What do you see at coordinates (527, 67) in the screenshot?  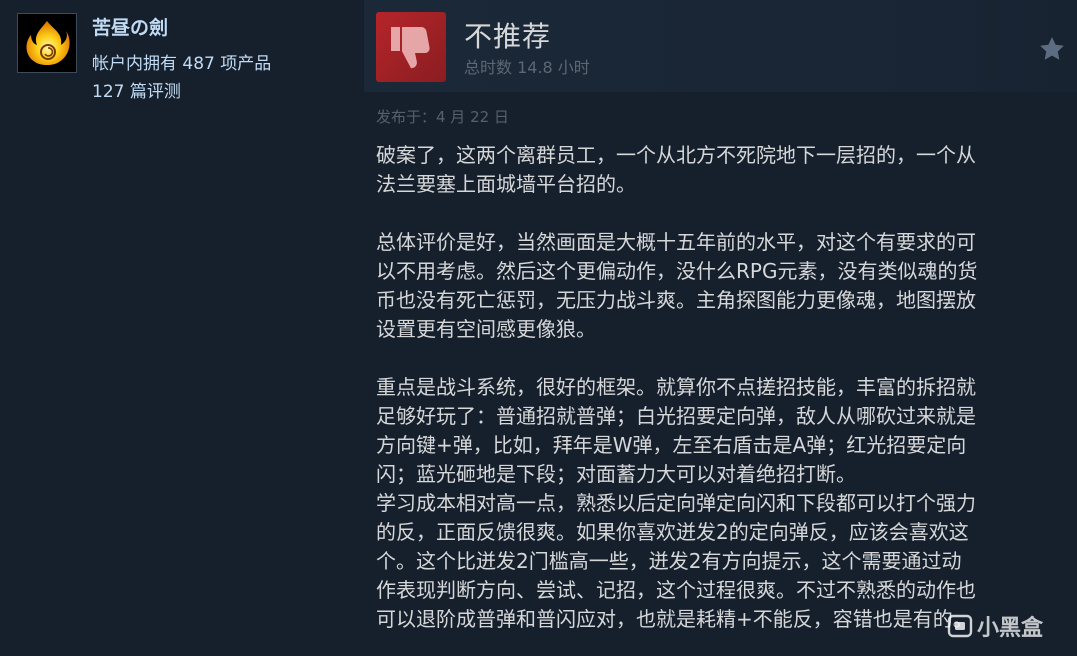 I see `playtime-hours: 总时数 14.8 小时` at bounding box center [527, 67].